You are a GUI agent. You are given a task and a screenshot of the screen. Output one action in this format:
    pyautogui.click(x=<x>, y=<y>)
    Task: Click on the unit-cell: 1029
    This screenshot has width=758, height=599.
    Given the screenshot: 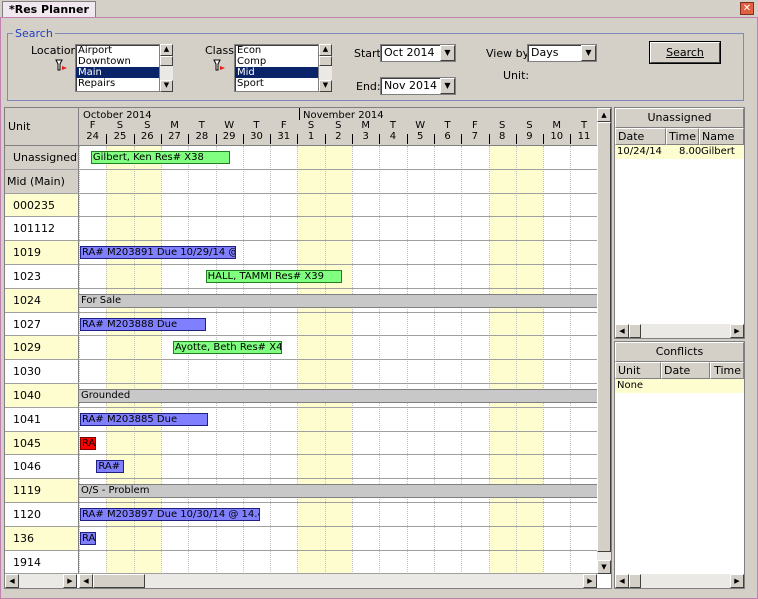 What is the action you would take?
    pyautogui.click(x=42, y=348)
    